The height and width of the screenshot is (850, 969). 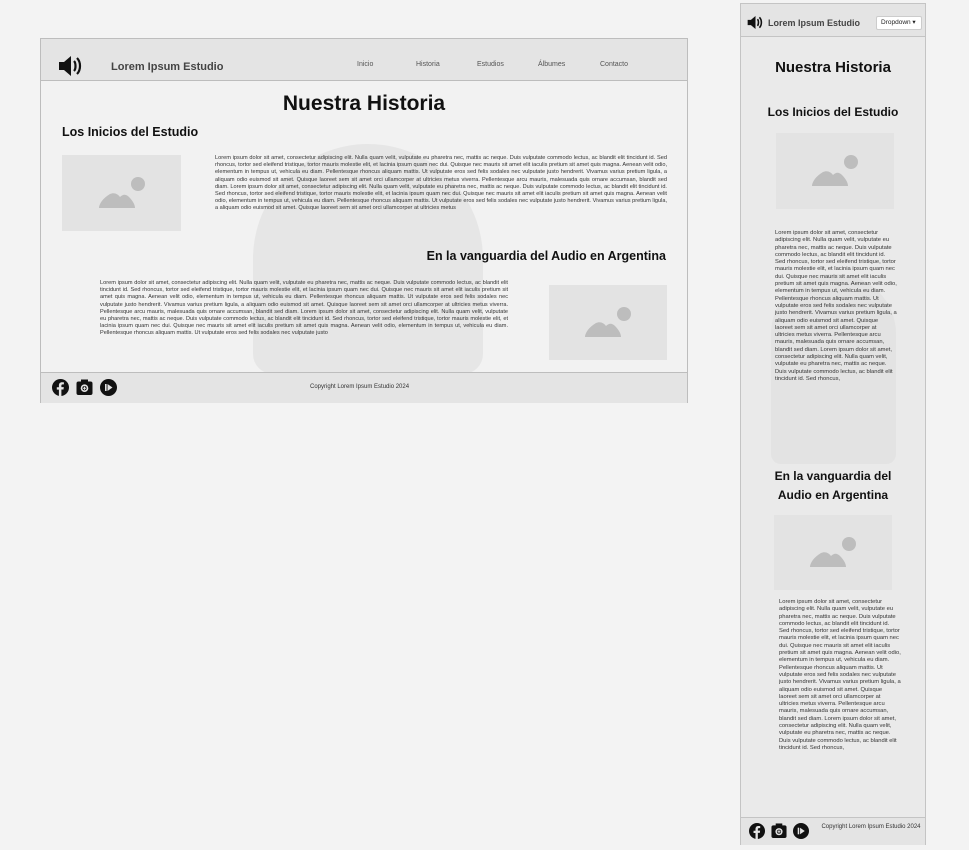 I want to click on mobile-header: Lorem Ipsum Estudio Dropdown ▾, so click(x=833, y=20).